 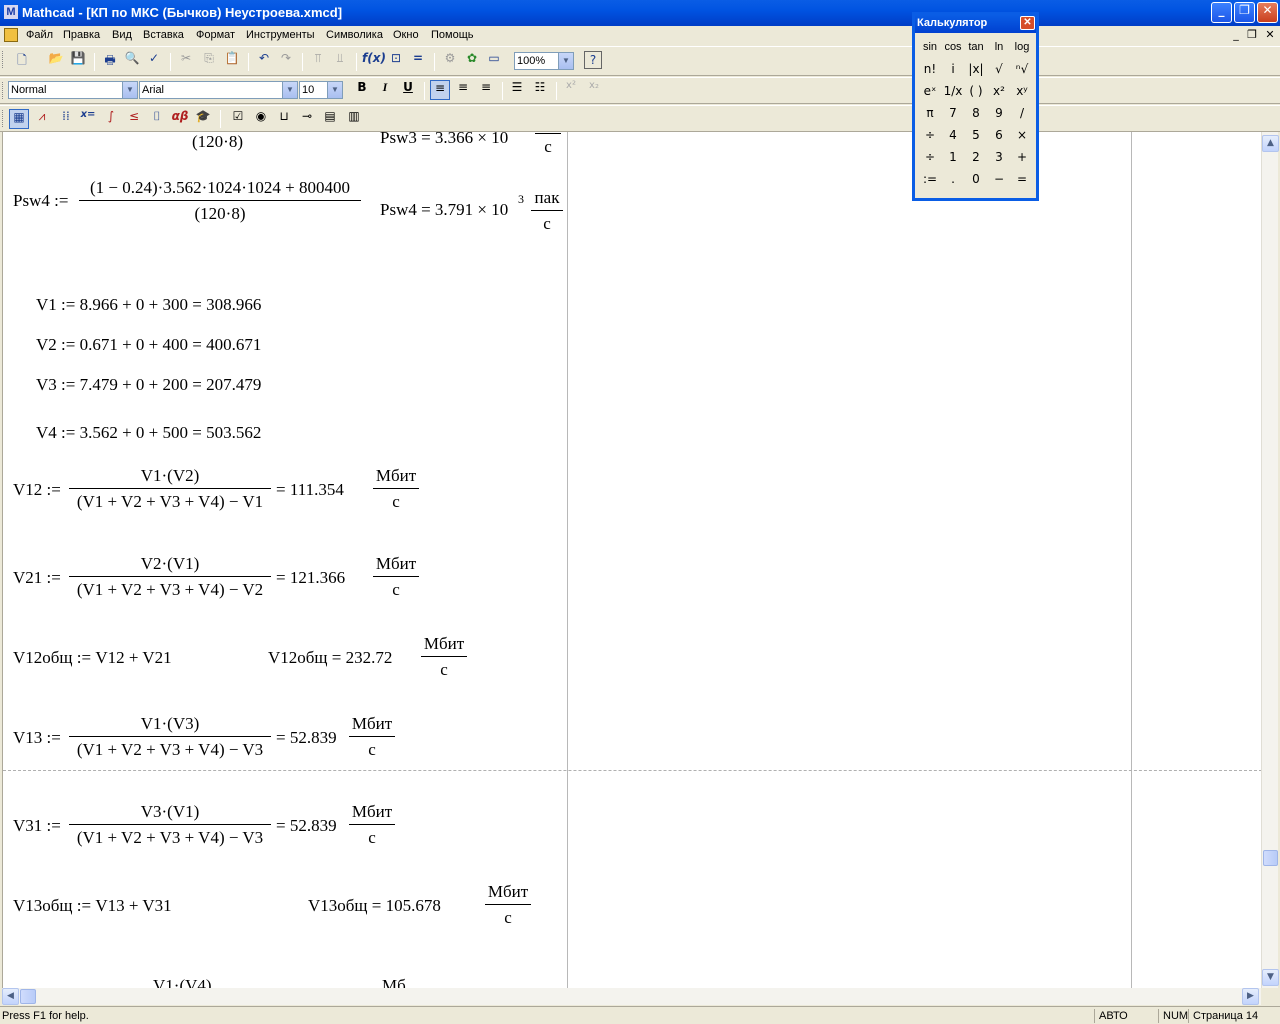 I want to click on insert-component-icon: ⚙, so click(x=450, y=61).